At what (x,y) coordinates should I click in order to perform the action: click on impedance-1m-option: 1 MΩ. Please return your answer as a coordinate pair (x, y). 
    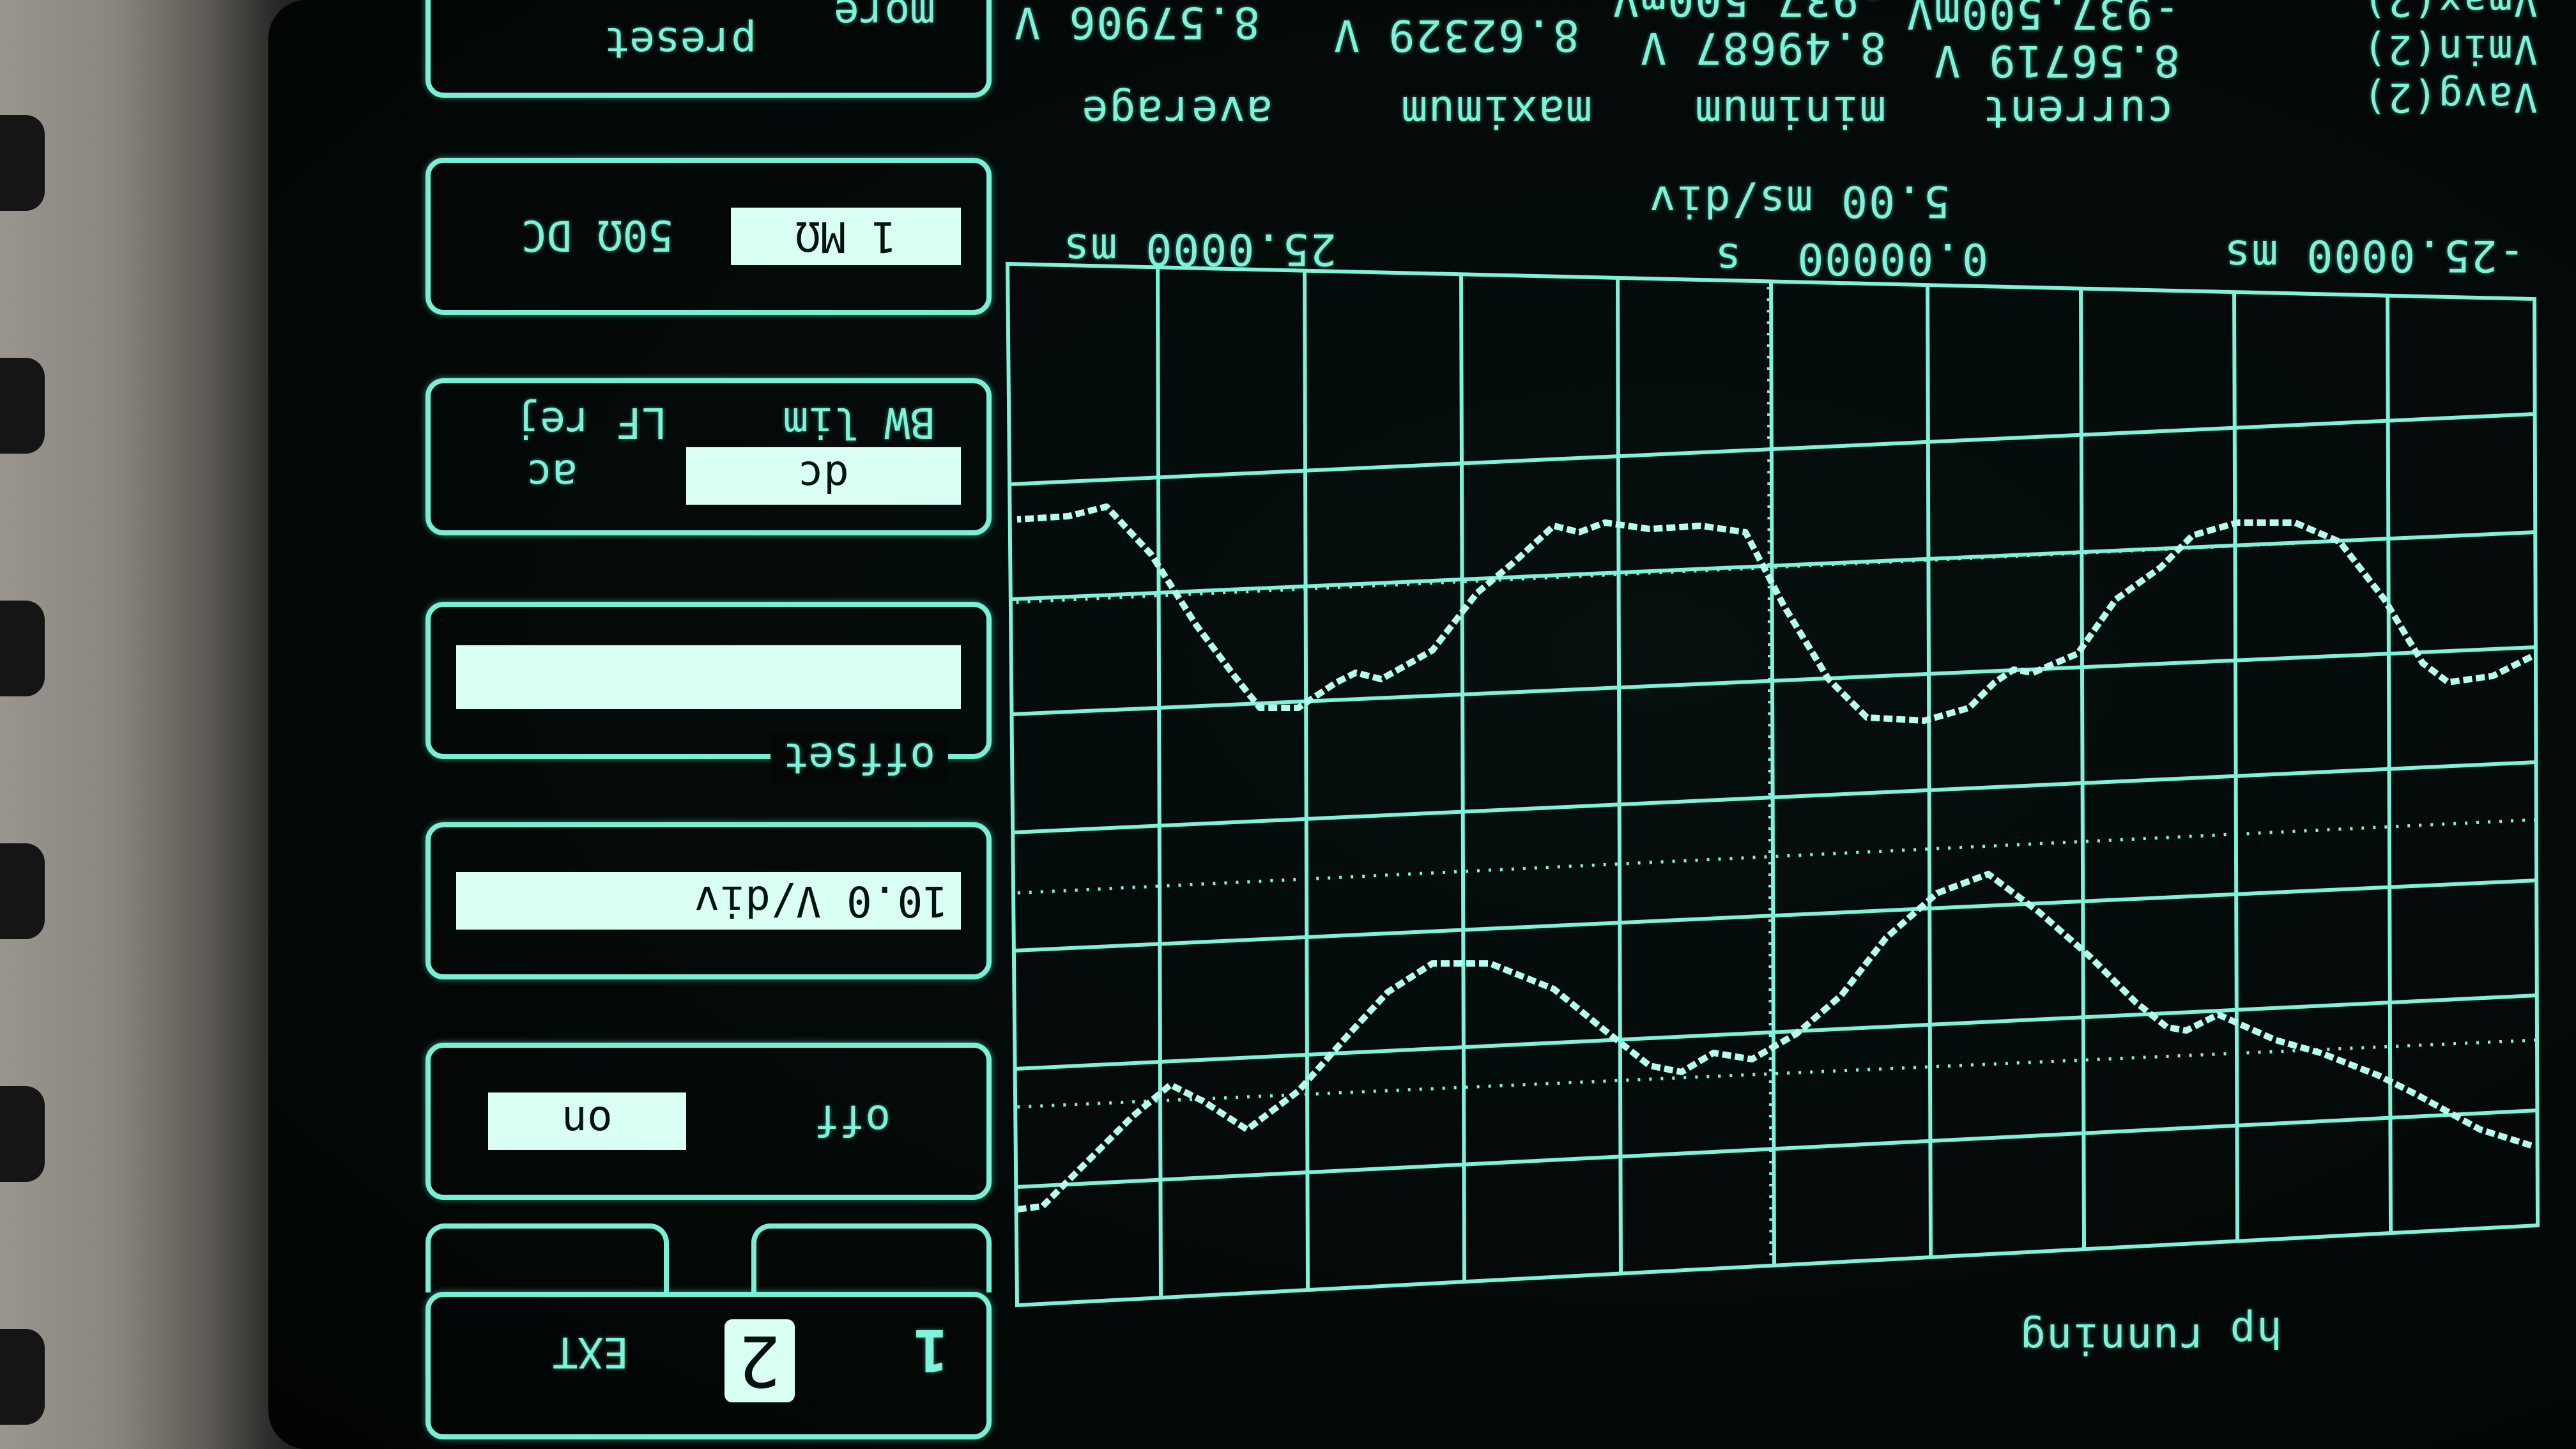
    Looking at the image, I should click on (846, 236).